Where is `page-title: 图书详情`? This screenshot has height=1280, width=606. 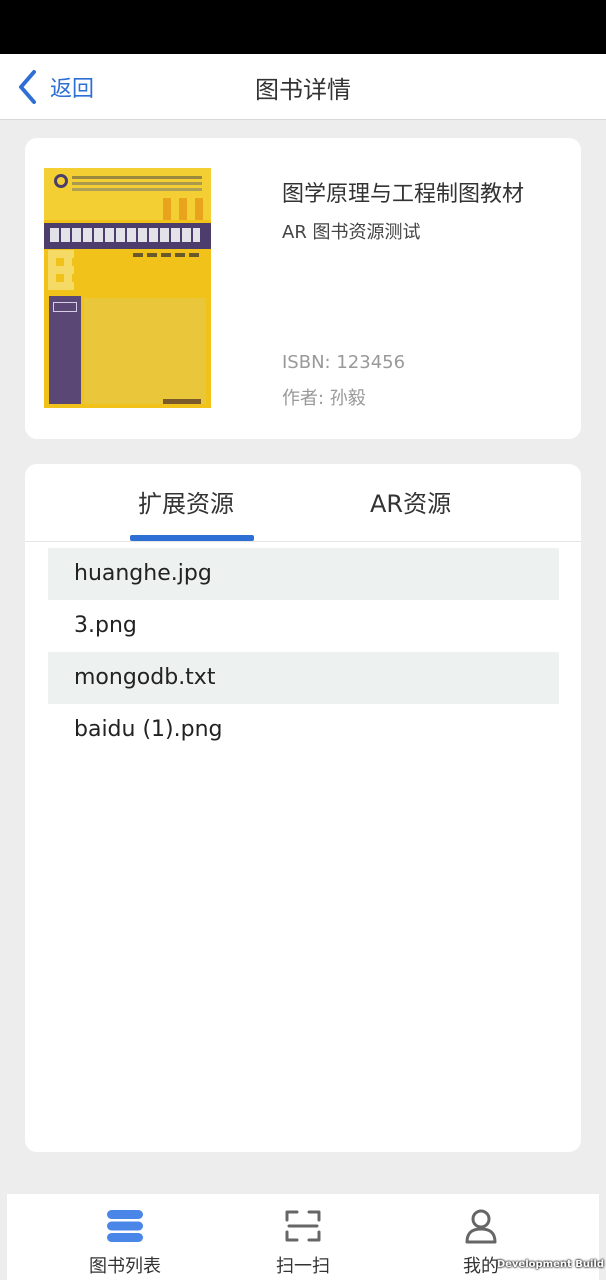 page-title: 图书详情 is located at coordinates (303, 90).